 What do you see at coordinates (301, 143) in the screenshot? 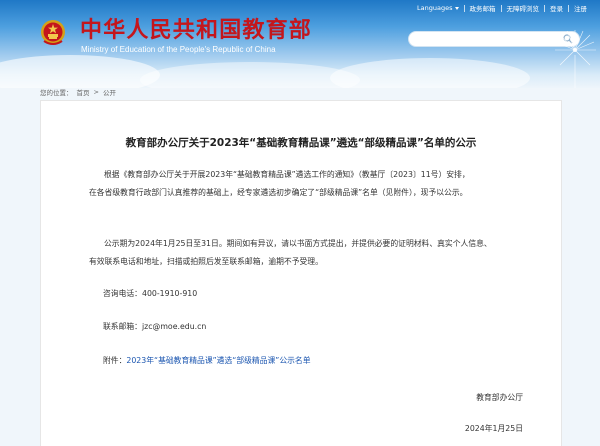
I see `notice-title: 教育部办公厅关于2023年“基础教育精品课”遴选“部级精品课”名单的公示` at bounding box center [301, 143].